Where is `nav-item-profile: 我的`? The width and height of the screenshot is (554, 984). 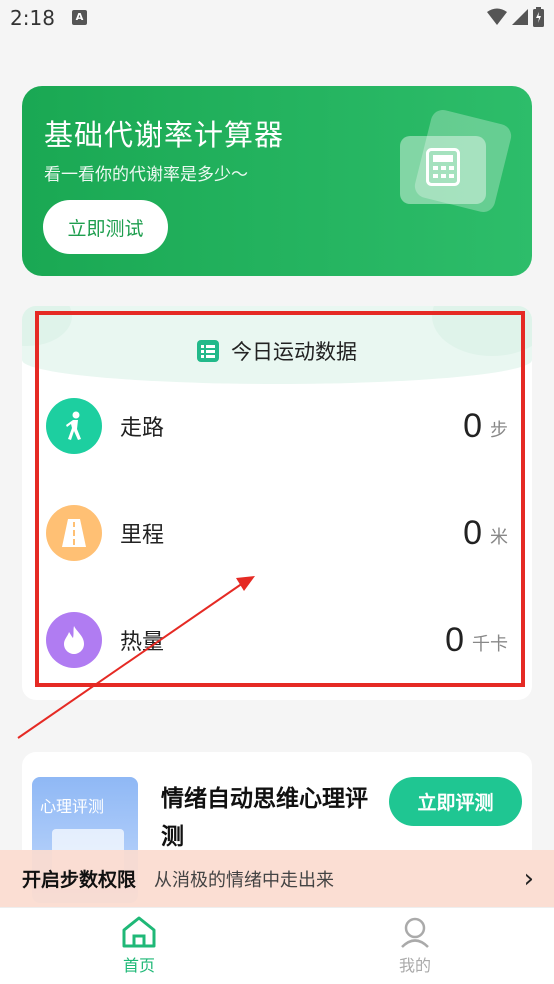
nav-item-profile: 我的 is located at coordinates (415, 946).